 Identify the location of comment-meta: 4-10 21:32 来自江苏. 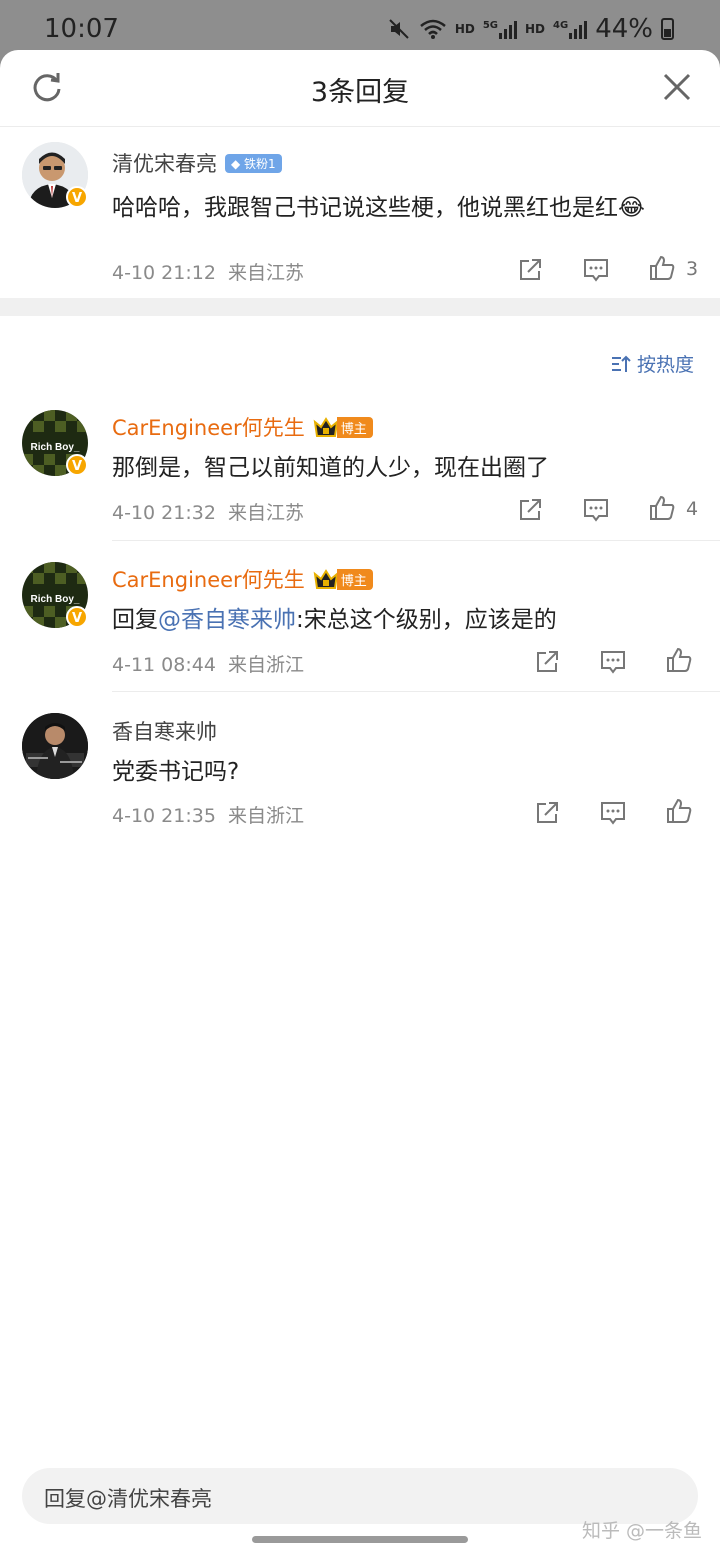
(208, 513).